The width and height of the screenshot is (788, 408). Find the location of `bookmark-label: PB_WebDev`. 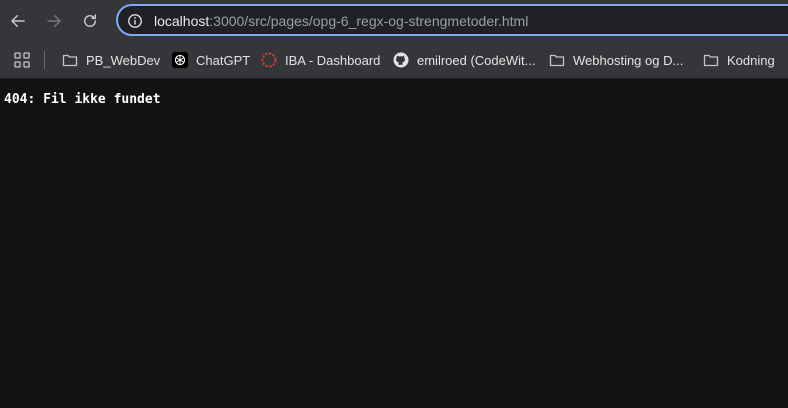

bookmark-label: PB_WebDev is located at coordinates (123, 60).